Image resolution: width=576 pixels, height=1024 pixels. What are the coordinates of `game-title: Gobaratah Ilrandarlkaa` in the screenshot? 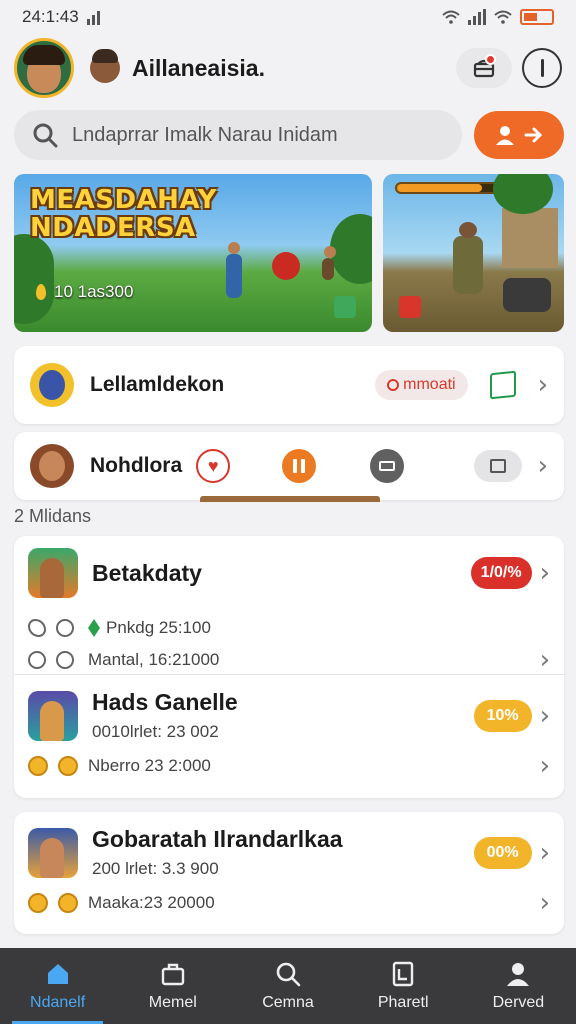 It's located at (217, 839).